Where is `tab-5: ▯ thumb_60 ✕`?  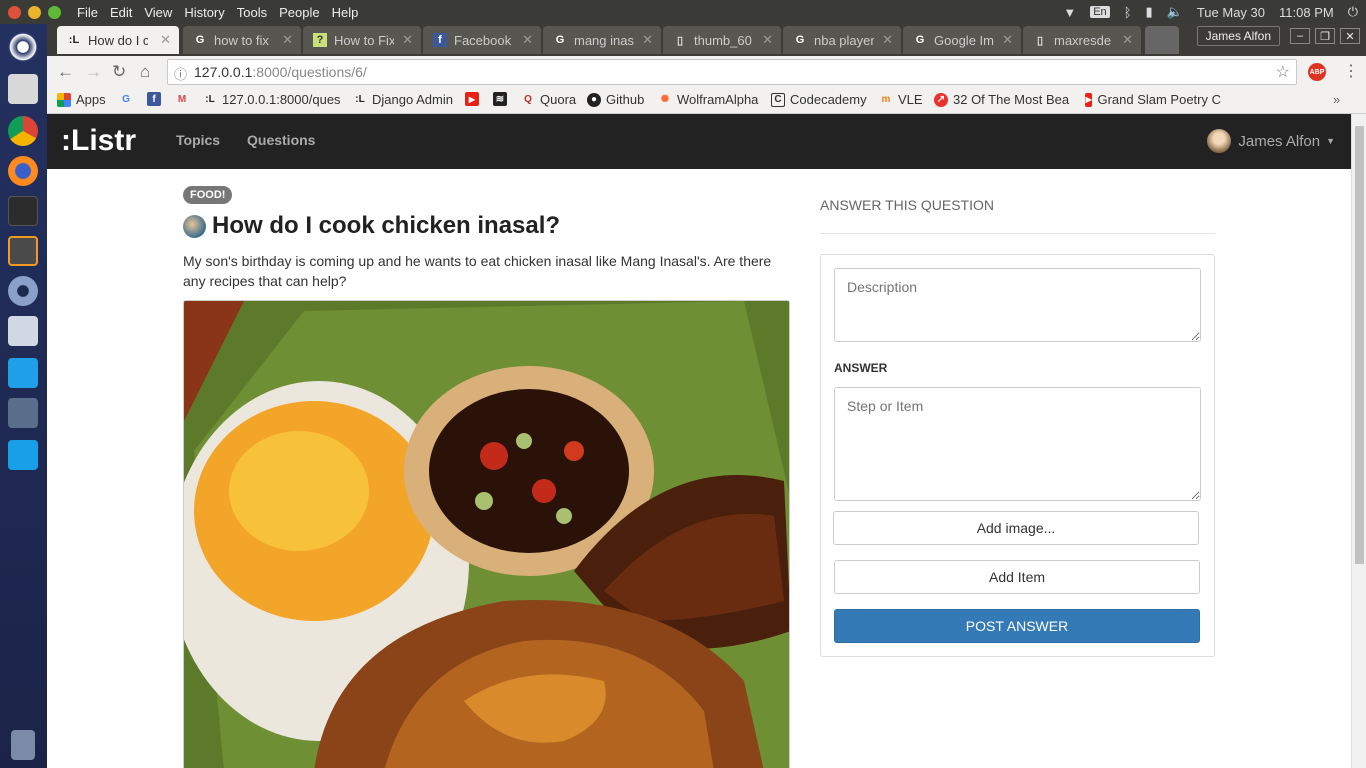
tab-5: ▯ thumb_60 ✕ is located at coordinates (722, 40).